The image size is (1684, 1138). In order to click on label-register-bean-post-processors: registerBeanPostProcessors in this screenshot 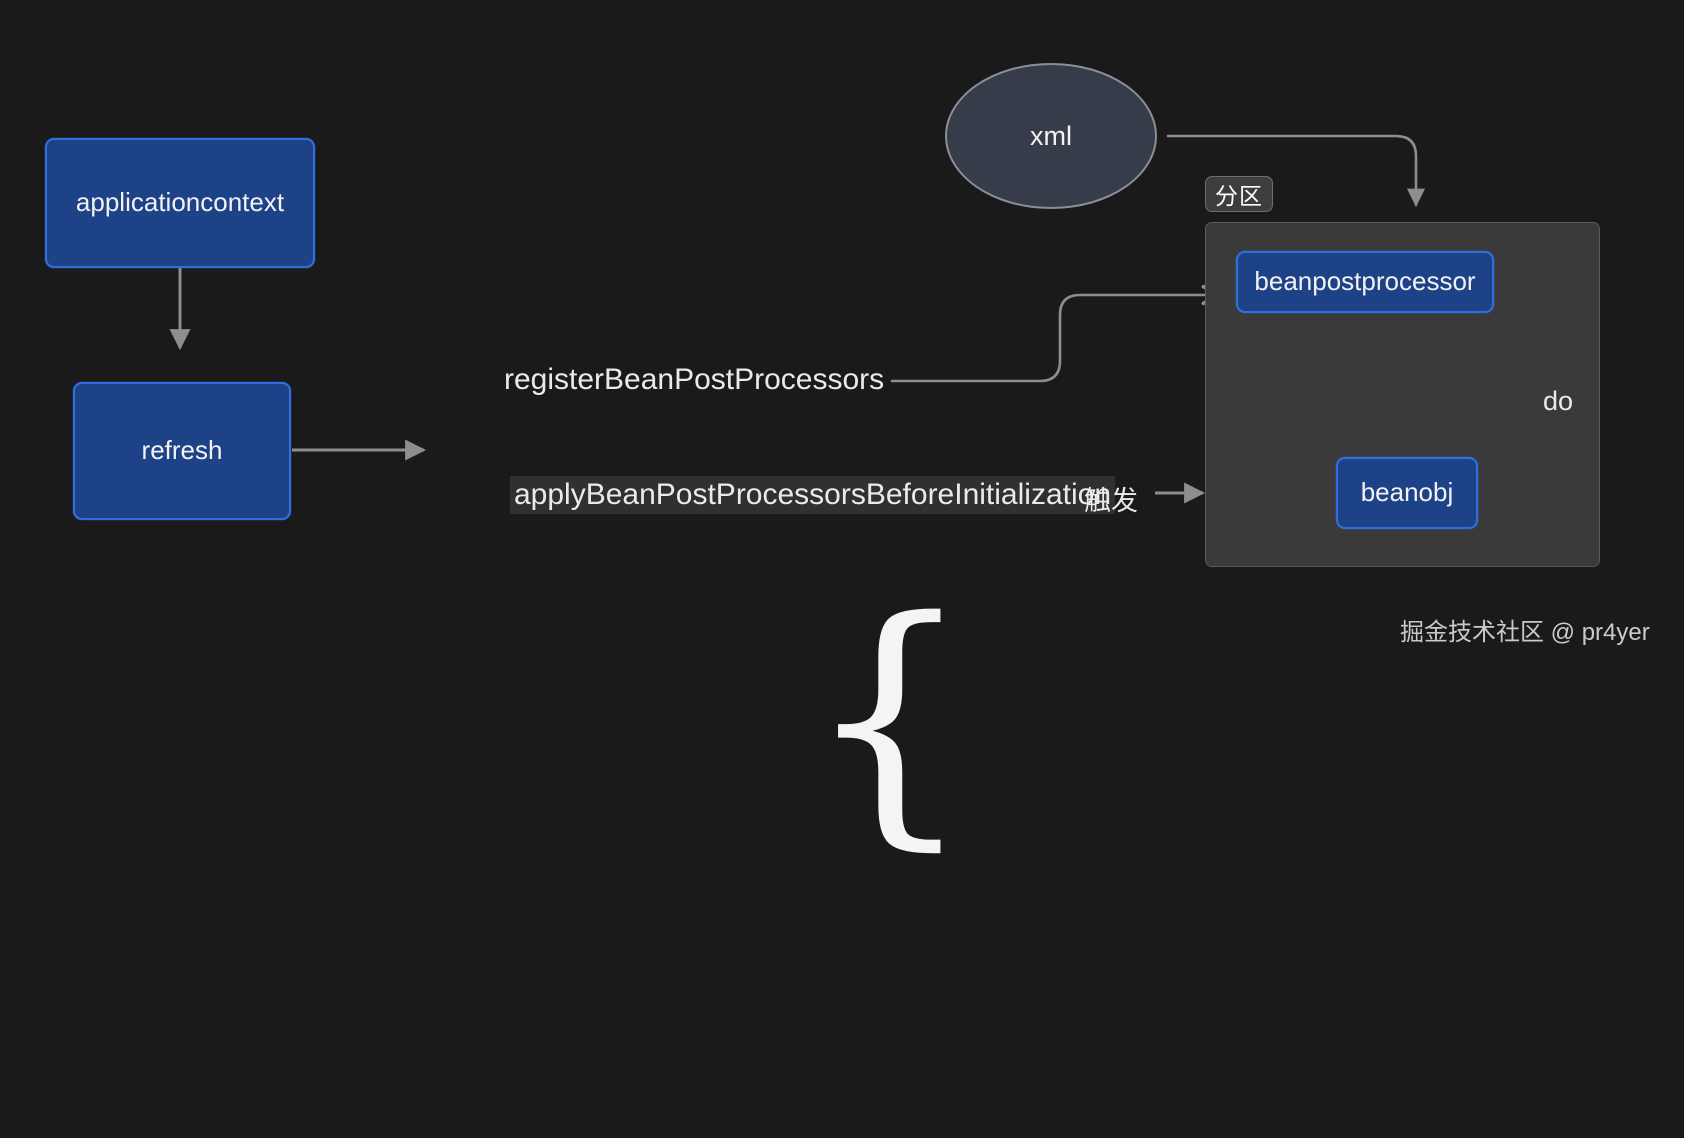, I will do `click(694, 380)`.